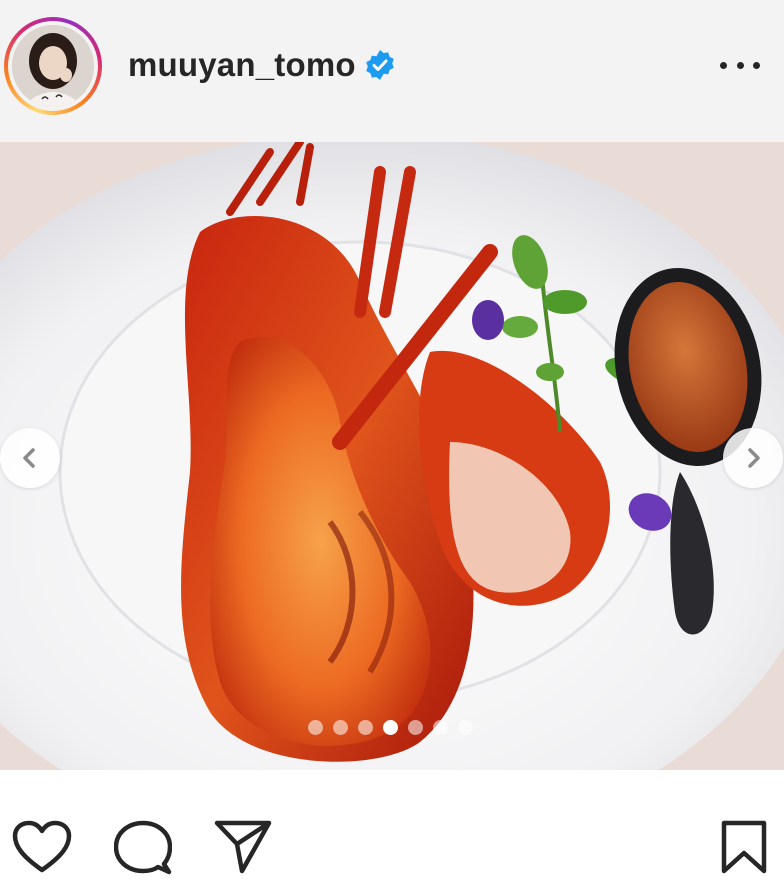  I want to click on heart-icon, so click(42, 847).